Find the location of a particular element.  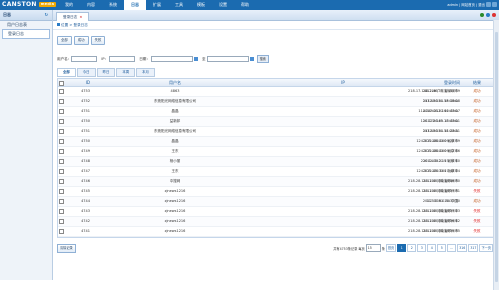

page-link: 首页 is located at coordinates (391, 248).